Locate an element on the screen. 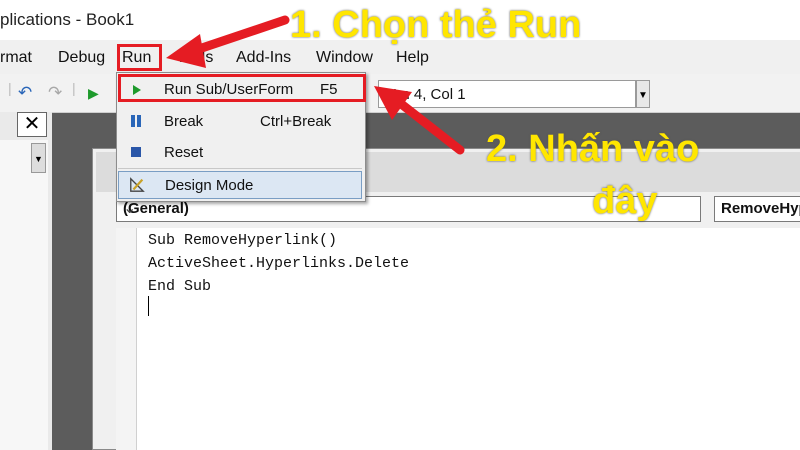  step2-annotation: 2. Nhấn vào is located at coordinates (593, 149).